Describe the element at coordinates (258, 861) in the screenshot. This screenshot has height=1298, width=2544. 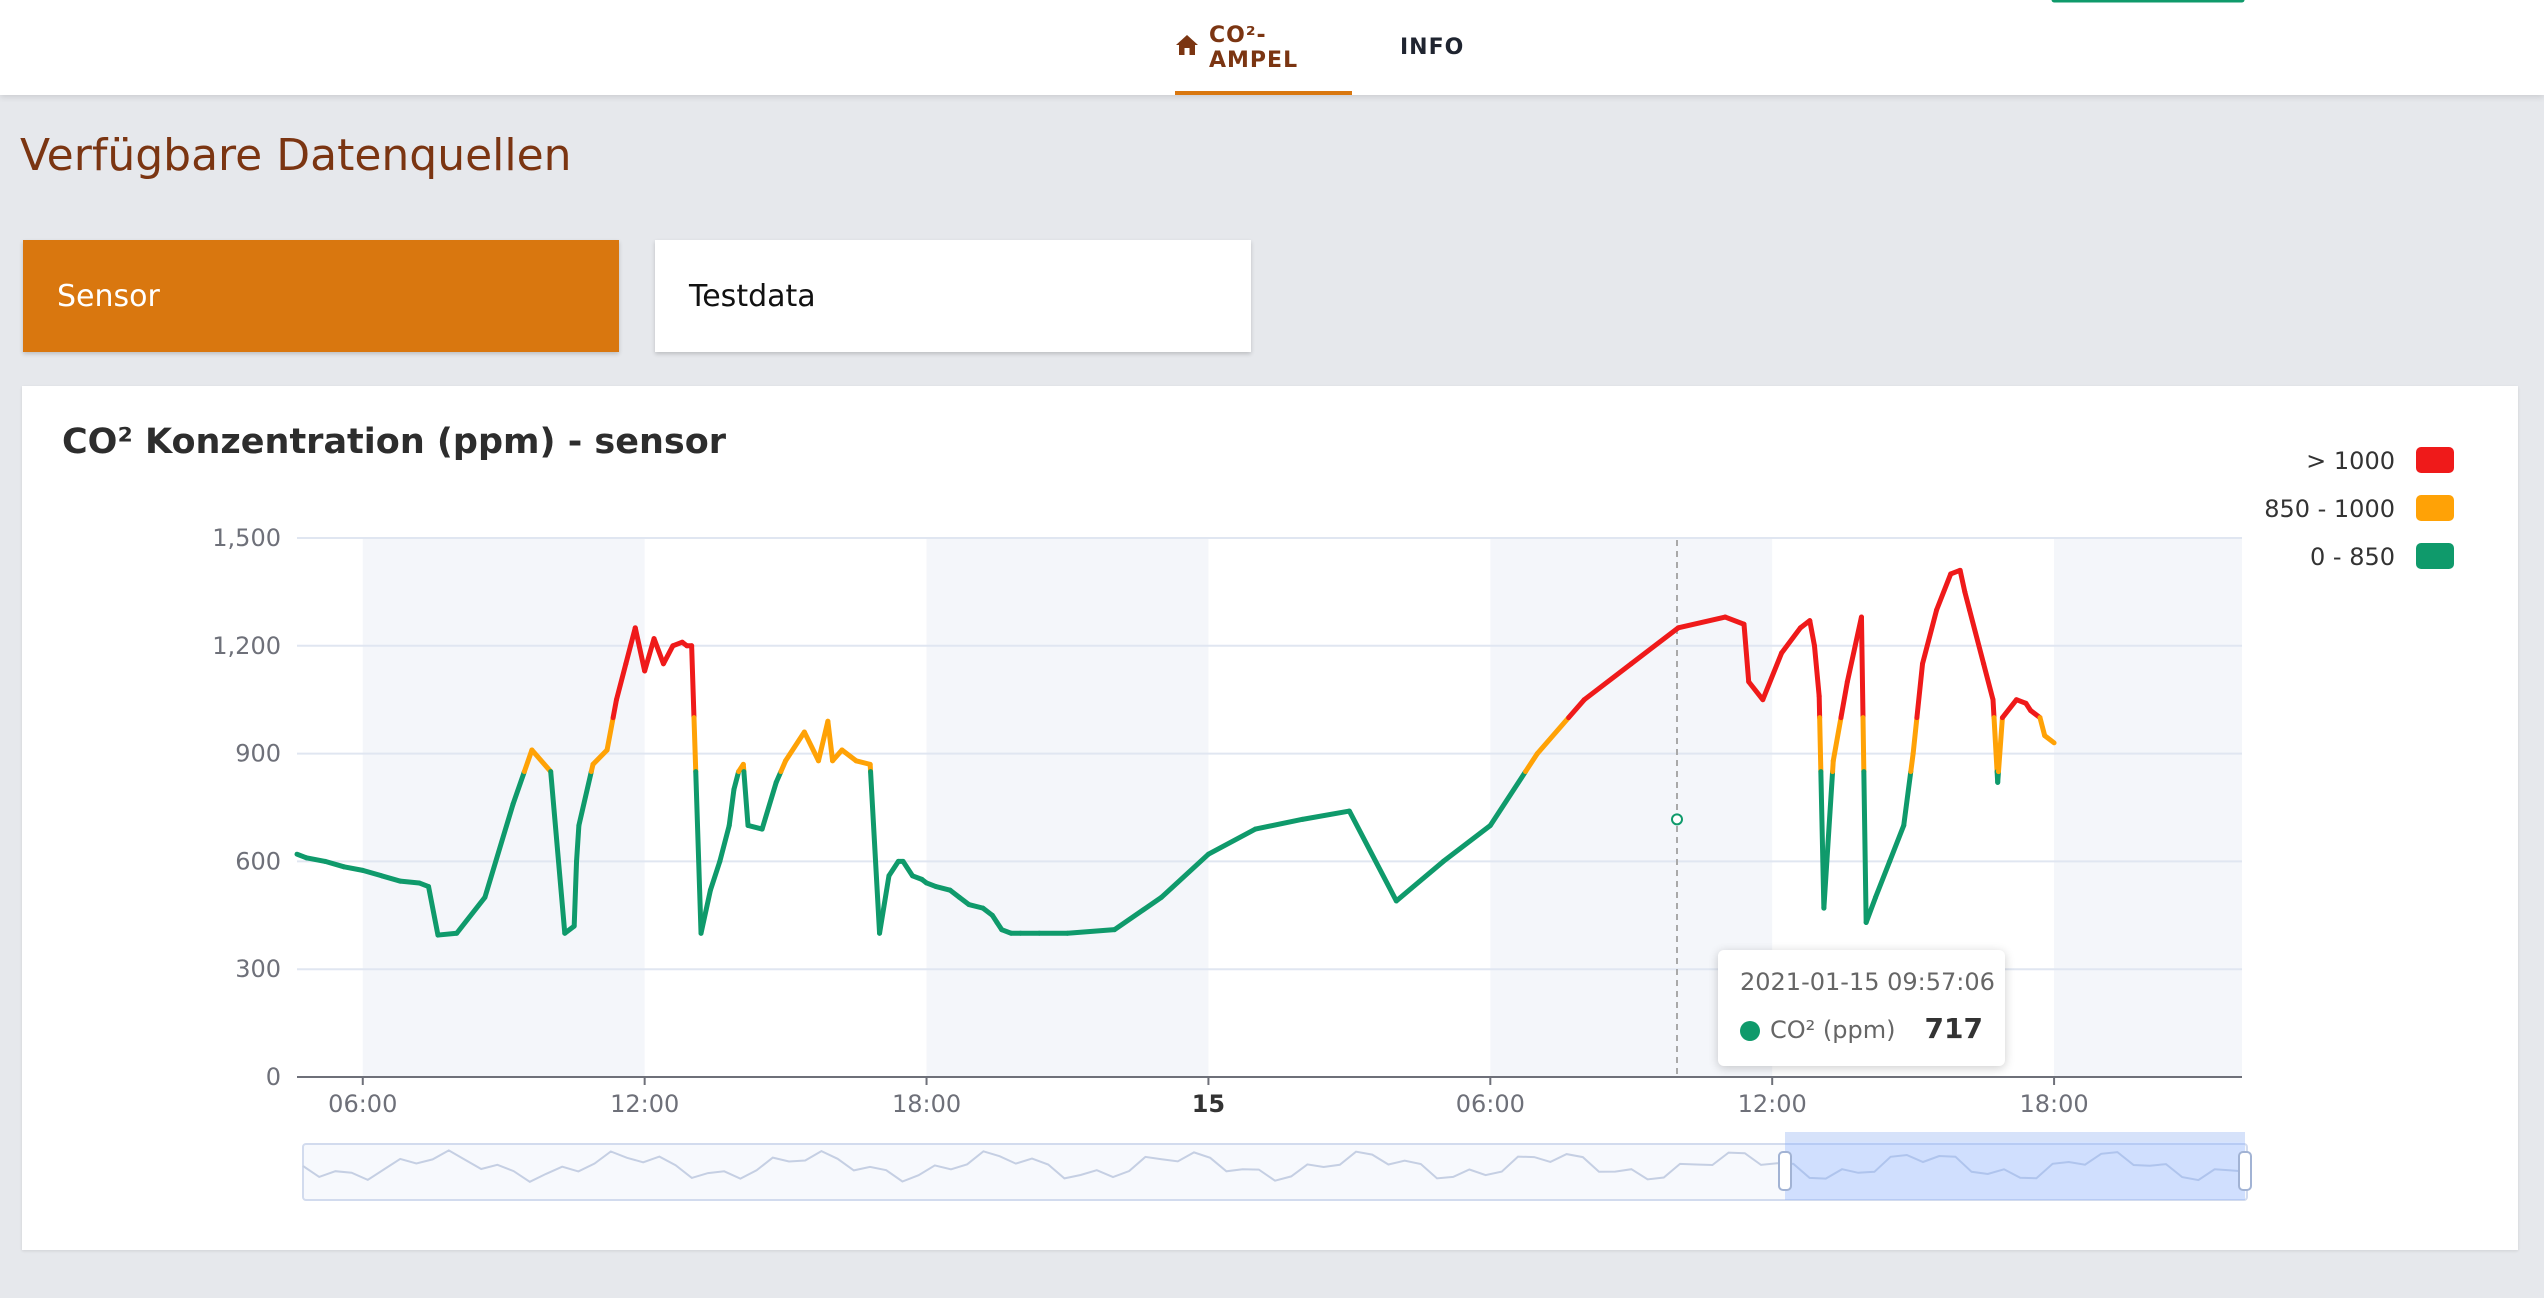
I see `y-tick-label: 600` at that location.